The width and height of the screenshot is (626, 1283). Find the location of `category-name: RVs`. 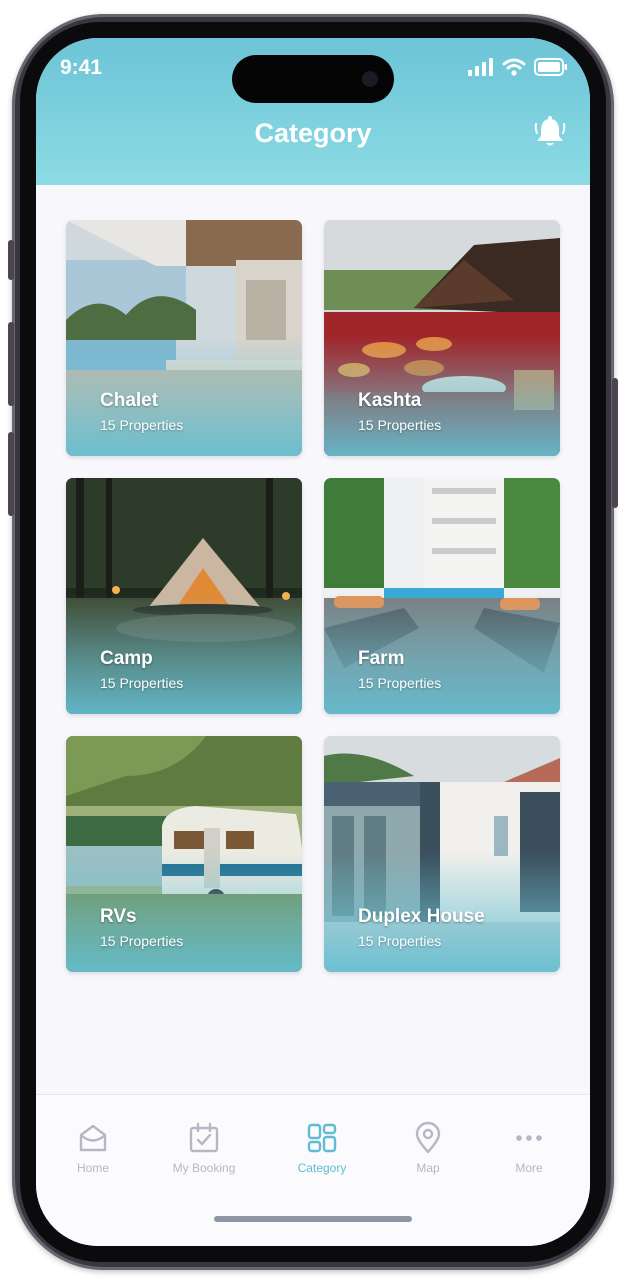

category-name: RVs is located at coordinates (118, 916).